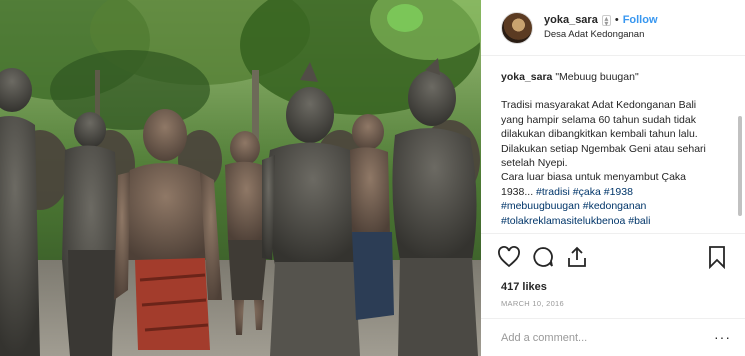  I want to click on comment-button, so click(543, 257).